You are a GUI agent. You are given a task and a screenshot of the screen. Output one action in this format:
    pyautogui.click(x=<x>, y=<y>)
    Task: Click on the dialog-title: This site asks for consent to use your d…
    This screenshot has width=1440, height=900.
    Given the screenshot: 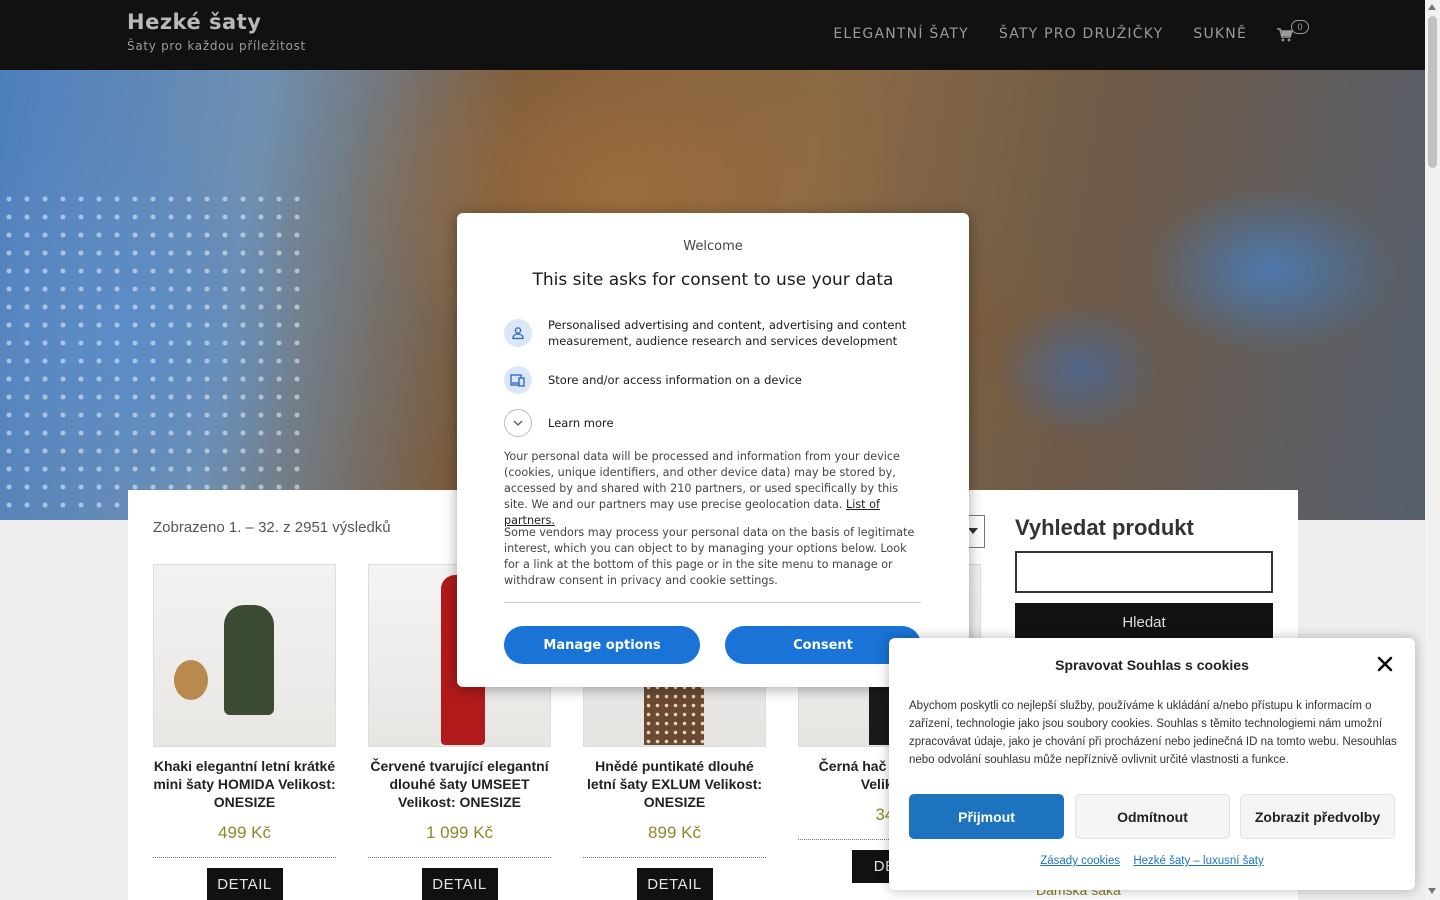 What is the action you would take?
    pyautogui.click(x=713, y=280)
    